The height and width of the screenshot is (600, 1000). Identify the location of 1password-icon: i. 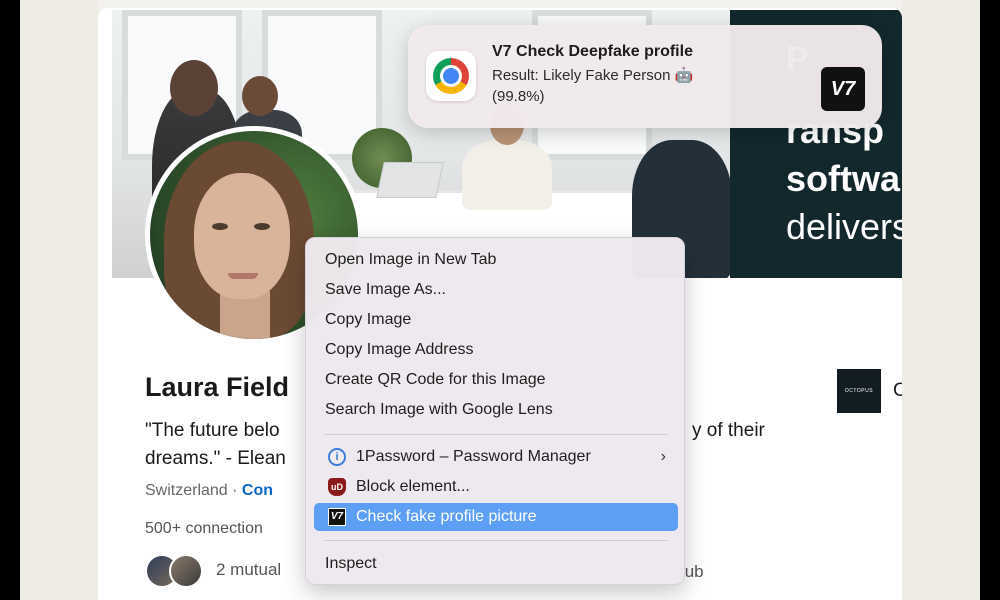
(337, 457).